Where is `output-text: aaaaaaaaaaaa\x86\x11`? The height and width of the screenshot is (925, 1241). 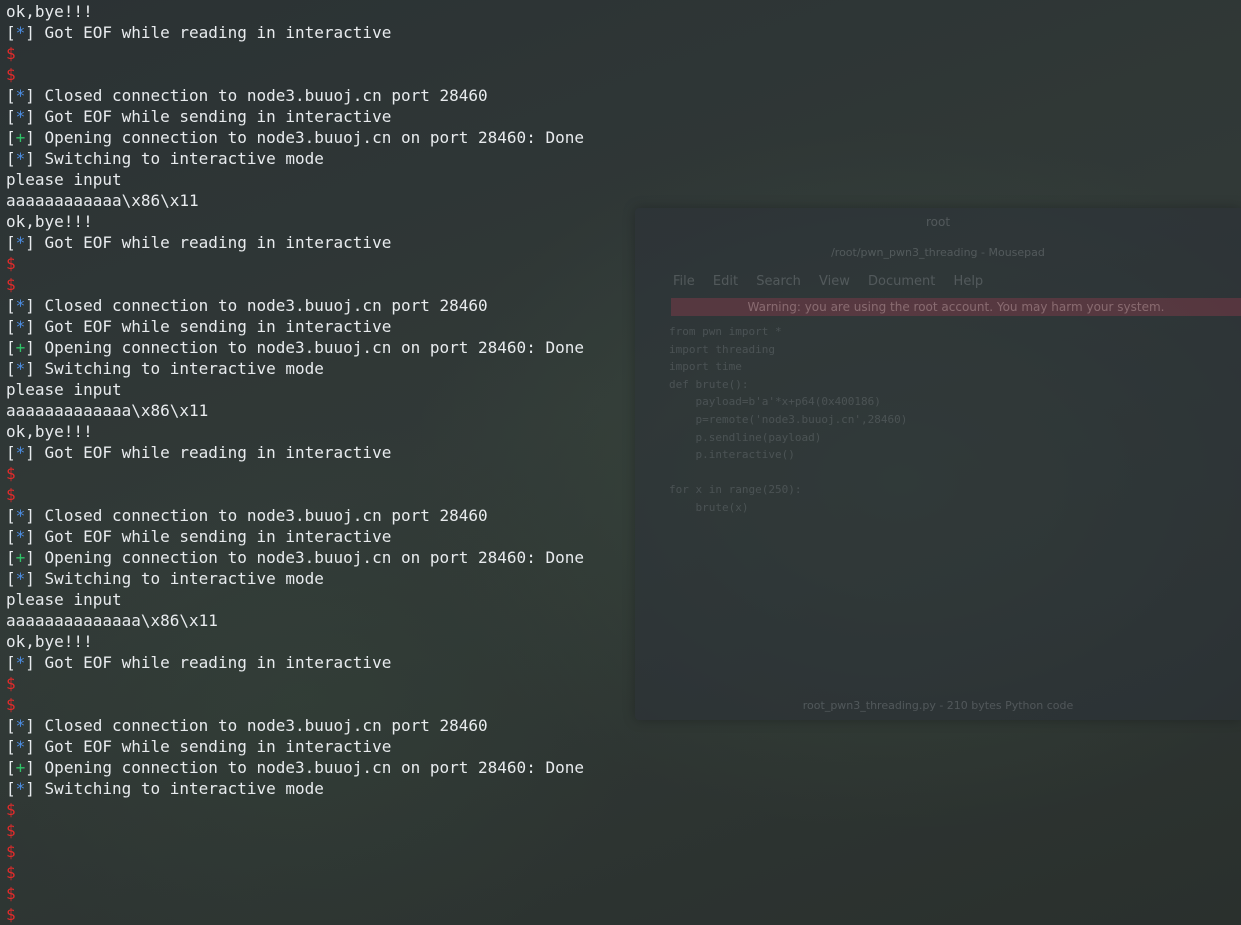 output-text: aaaaaaaaaaaa\x86\x11 is located at coordinates (102, 200).